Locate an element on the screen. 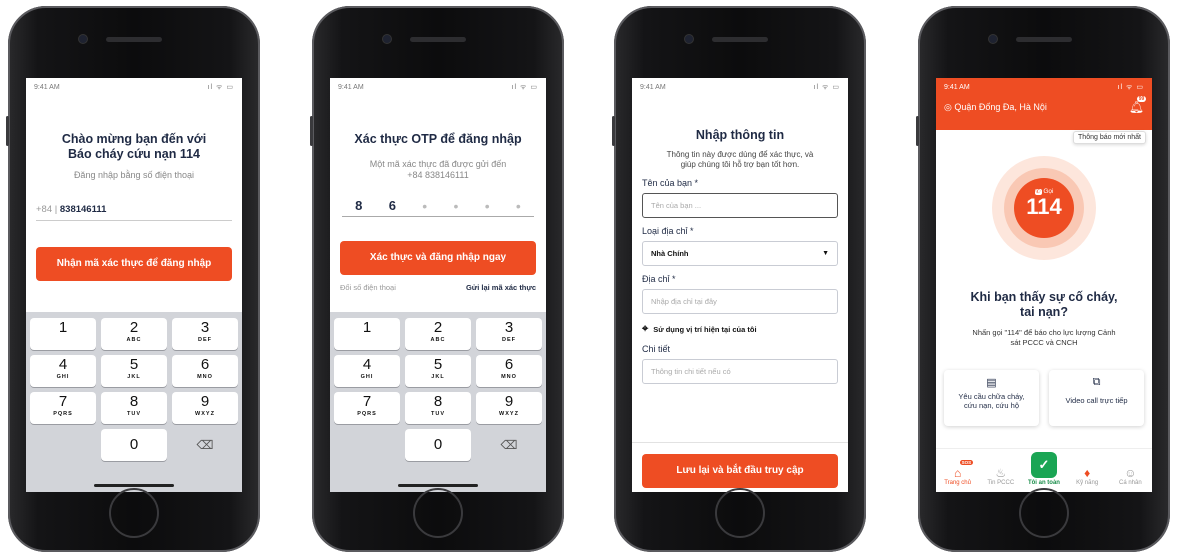 This screenshot has width=1178, height=552. tab-home: ⌂ SOS Trang chủ is located at coordinates (958, 473).